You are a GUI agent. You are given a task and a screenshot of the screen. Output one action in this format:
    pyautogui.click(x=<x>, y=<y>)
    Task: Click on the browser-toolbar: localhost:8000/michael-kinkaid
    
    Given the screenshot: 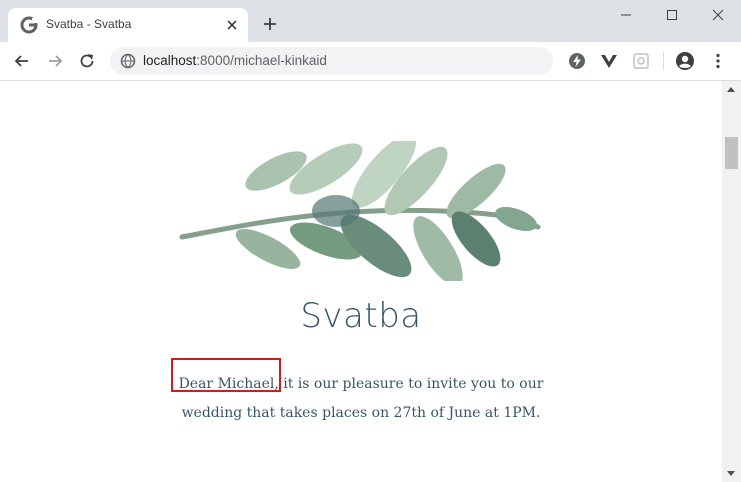 What is the action you would take?
    pyautogui.click(x=370, y=61)
    